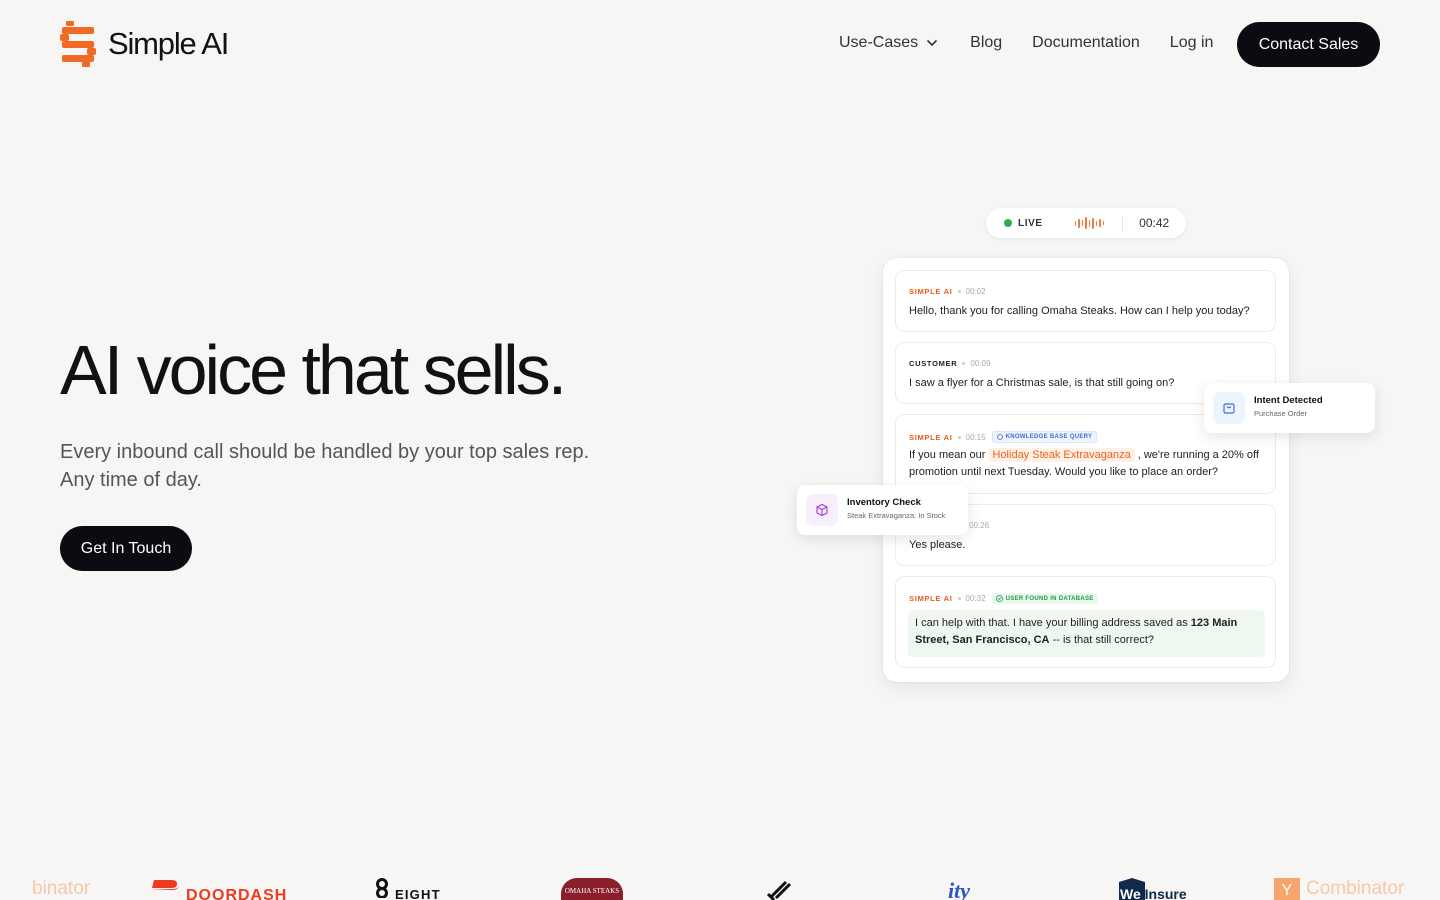  What do you see at coordinates (1355, 888) in the screenshot?
I see `logo-text: Combinator` at bounding box center [1355, 888].